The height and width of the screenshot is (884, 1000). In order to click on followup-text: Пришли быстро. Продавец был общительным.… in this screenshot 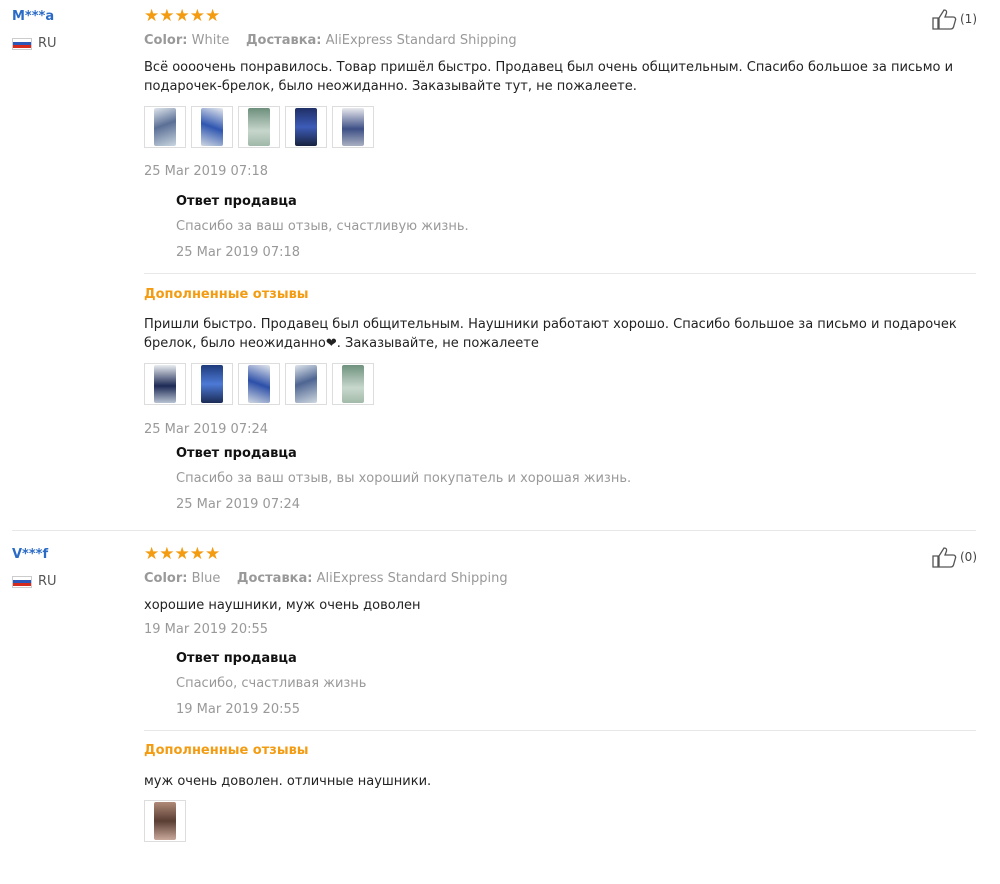, I will do `click(550, 334)`.